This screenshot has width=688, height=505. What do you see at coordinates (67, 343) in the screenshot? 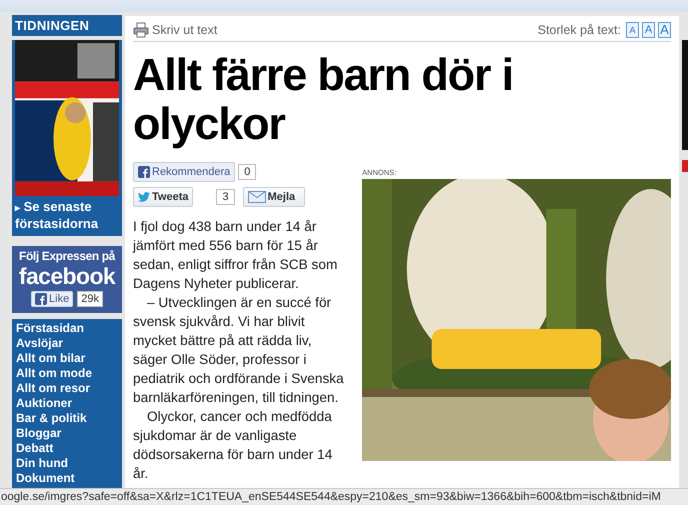
I see `nav-link: Avslöjar` at bounding box center [67, 343].